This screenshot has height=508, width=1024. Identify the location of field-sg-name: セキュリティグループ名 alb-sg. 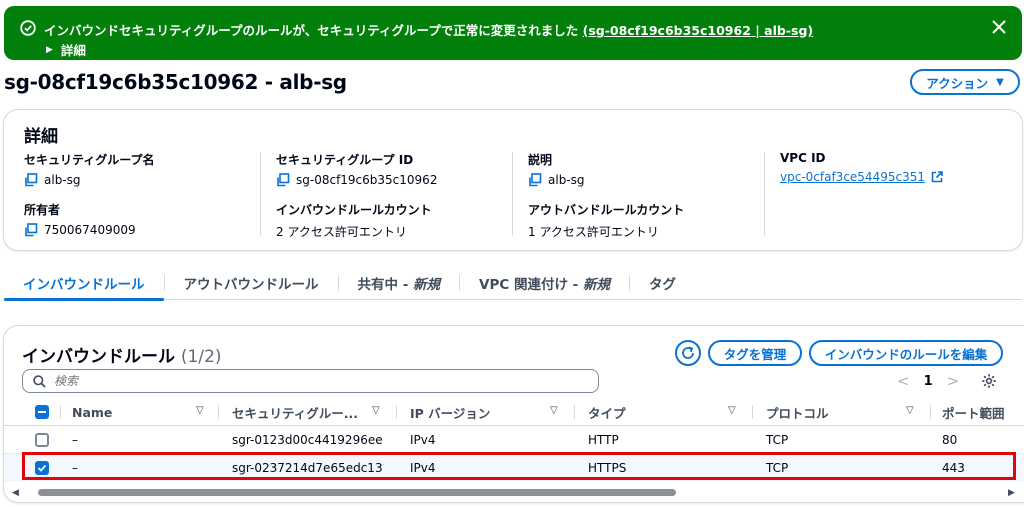
(144, 169).